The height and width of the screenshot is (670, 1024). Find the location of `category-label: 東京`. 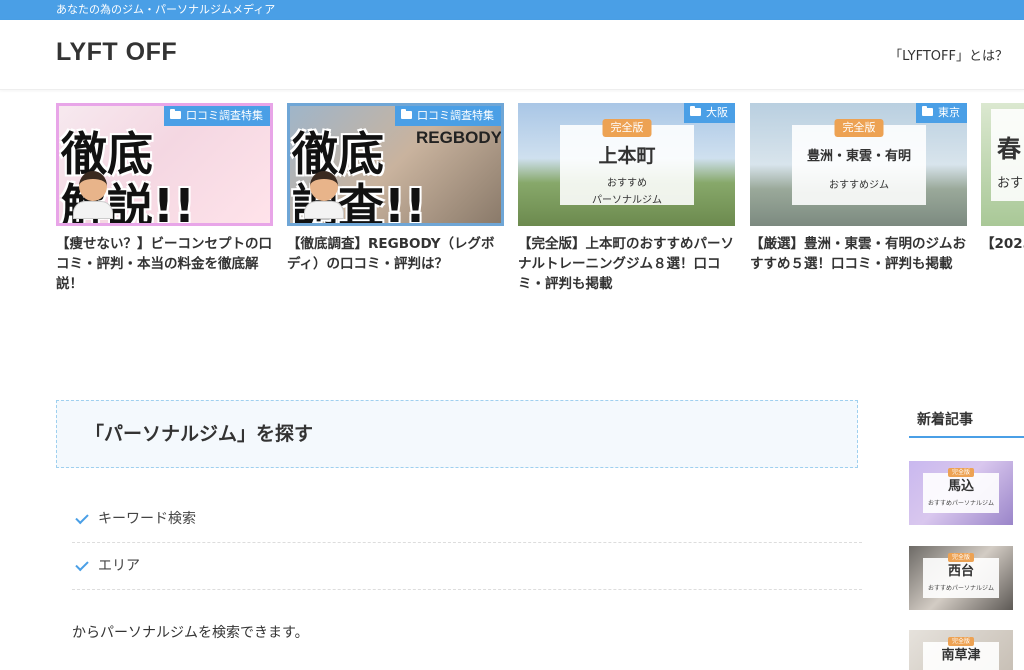

category-label: 東京 is located at coordinates (941, 113).